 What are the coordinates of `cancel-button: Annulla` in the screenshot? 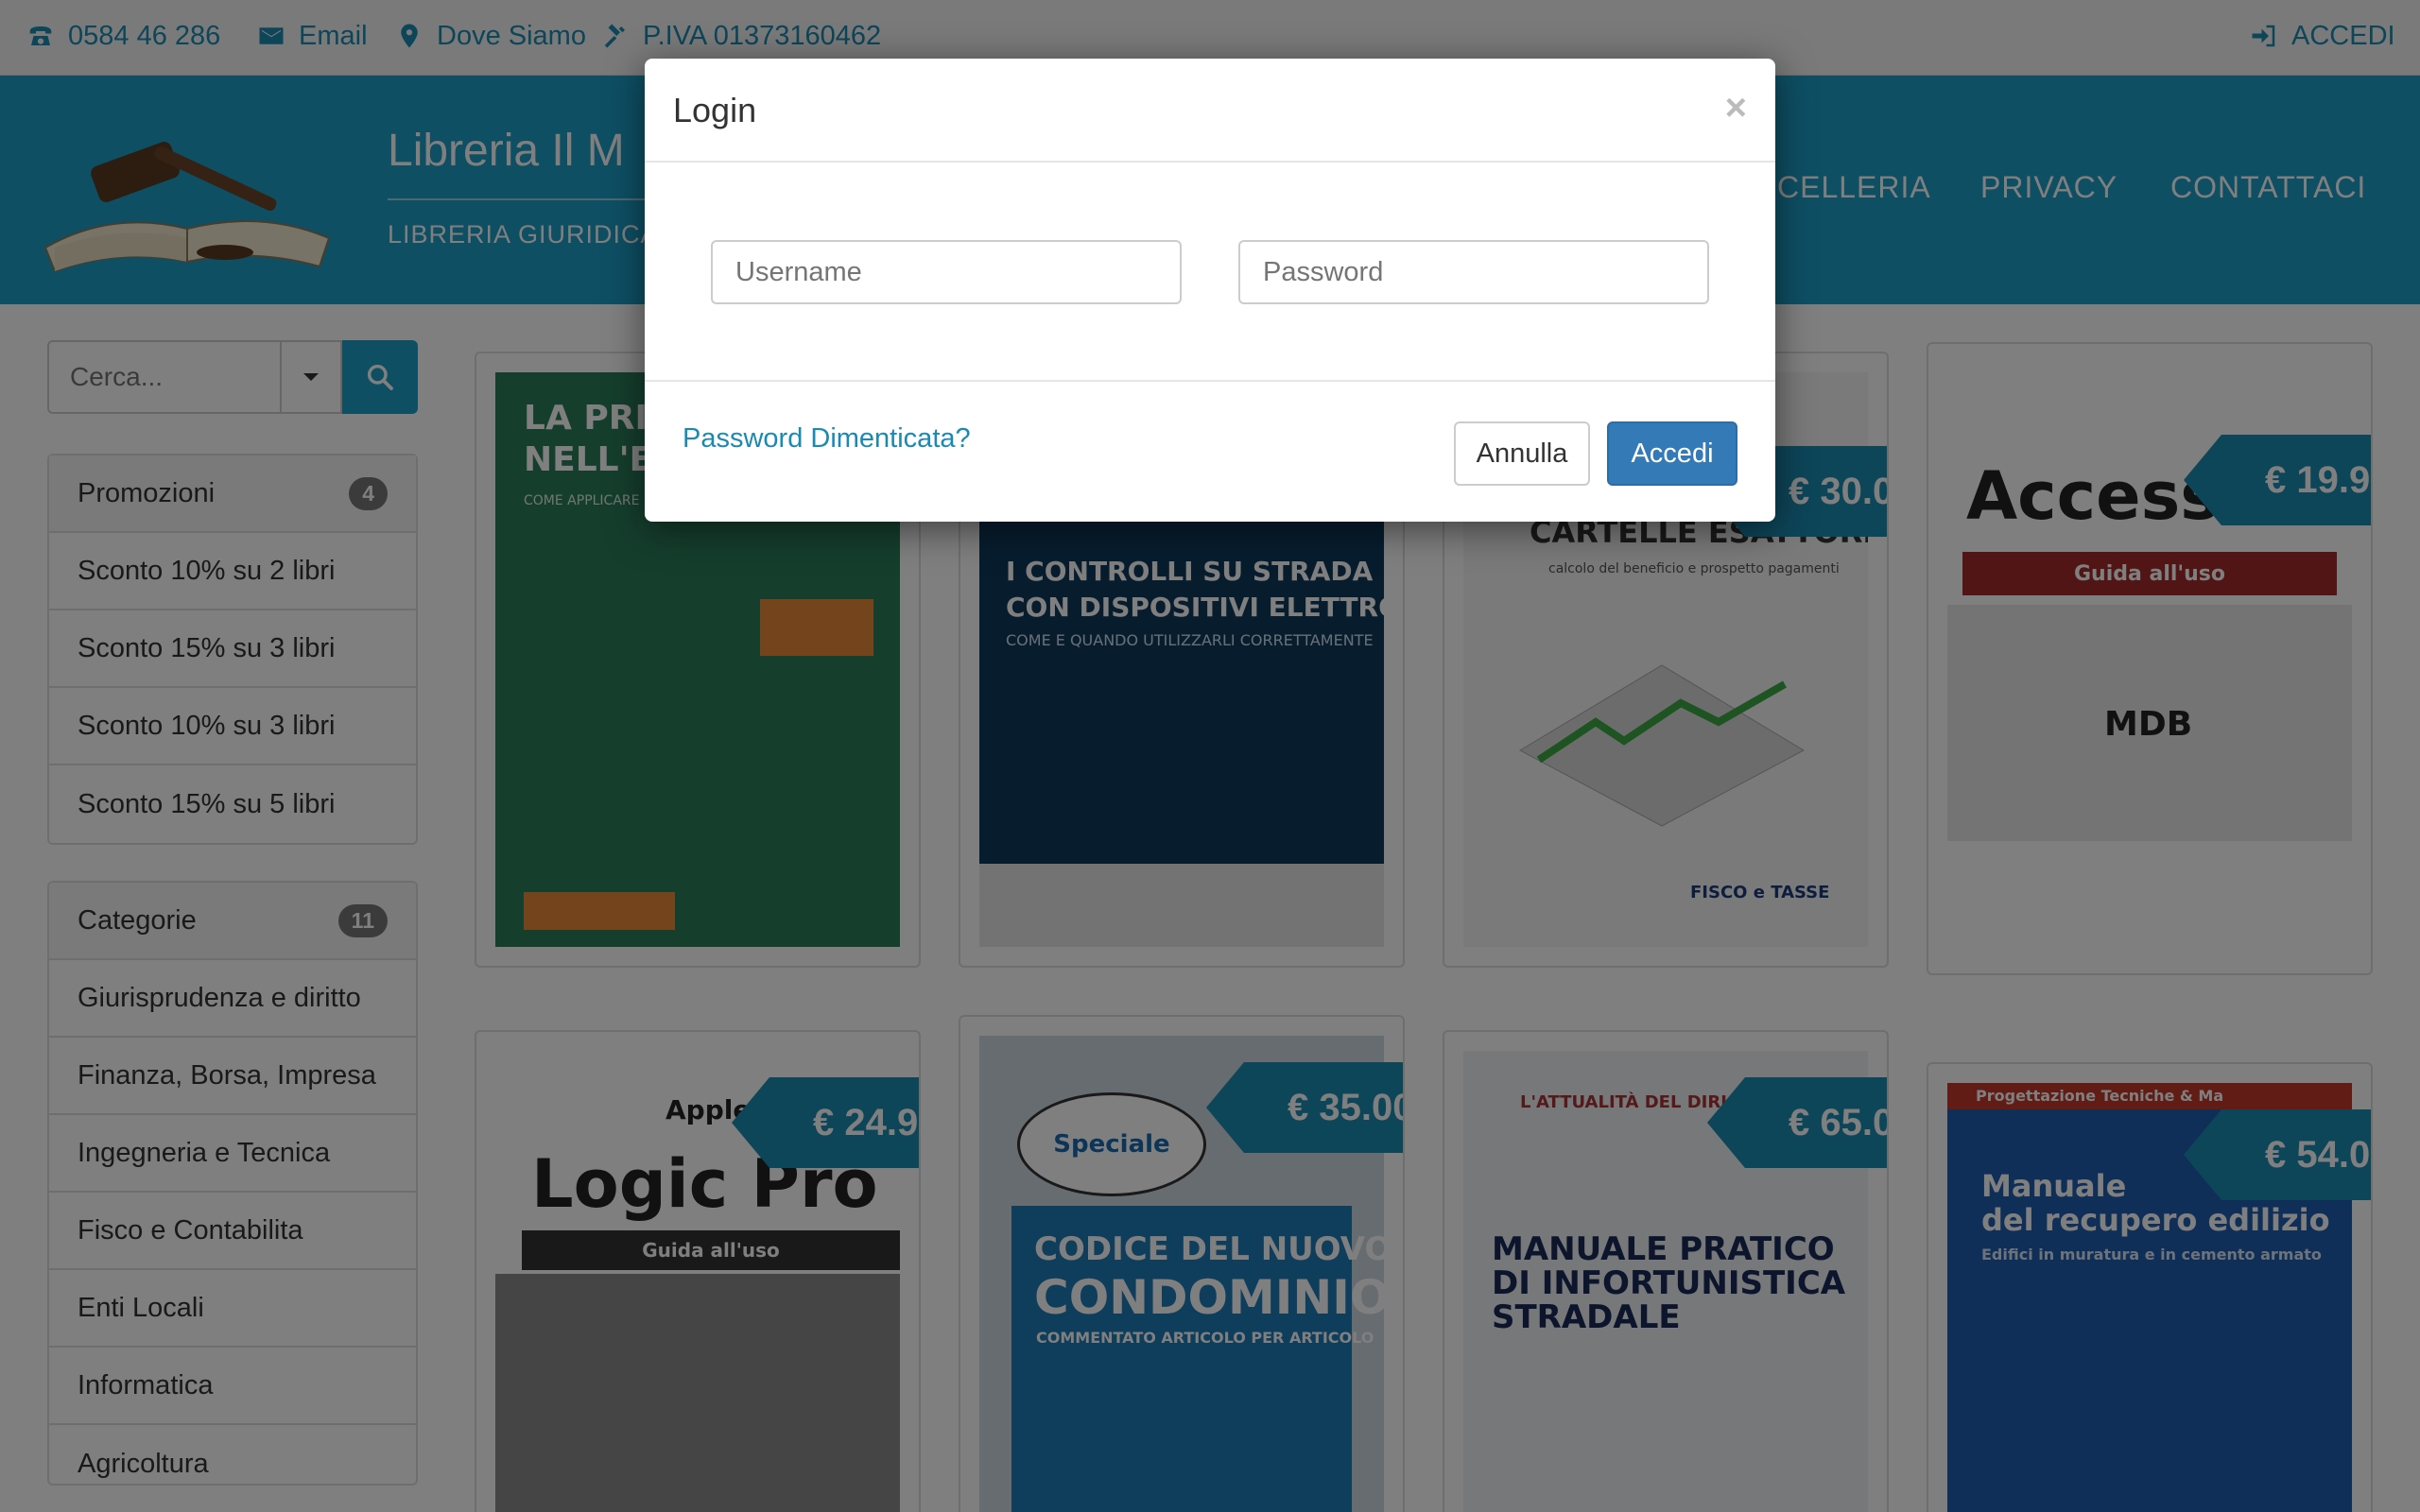 It's located at (1522, 453).